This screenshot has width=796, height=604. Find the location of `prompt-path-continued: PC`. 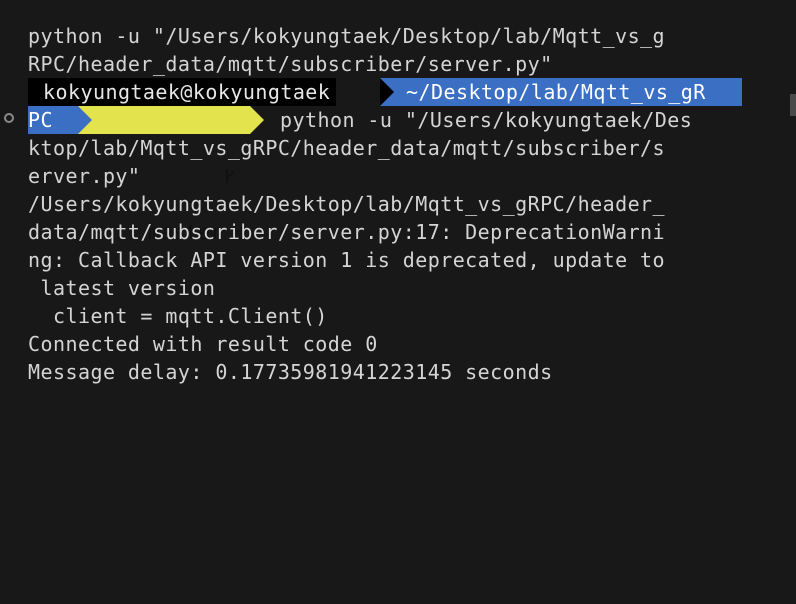

prompt-path-continued: PC is located at coordinates (53, 120).